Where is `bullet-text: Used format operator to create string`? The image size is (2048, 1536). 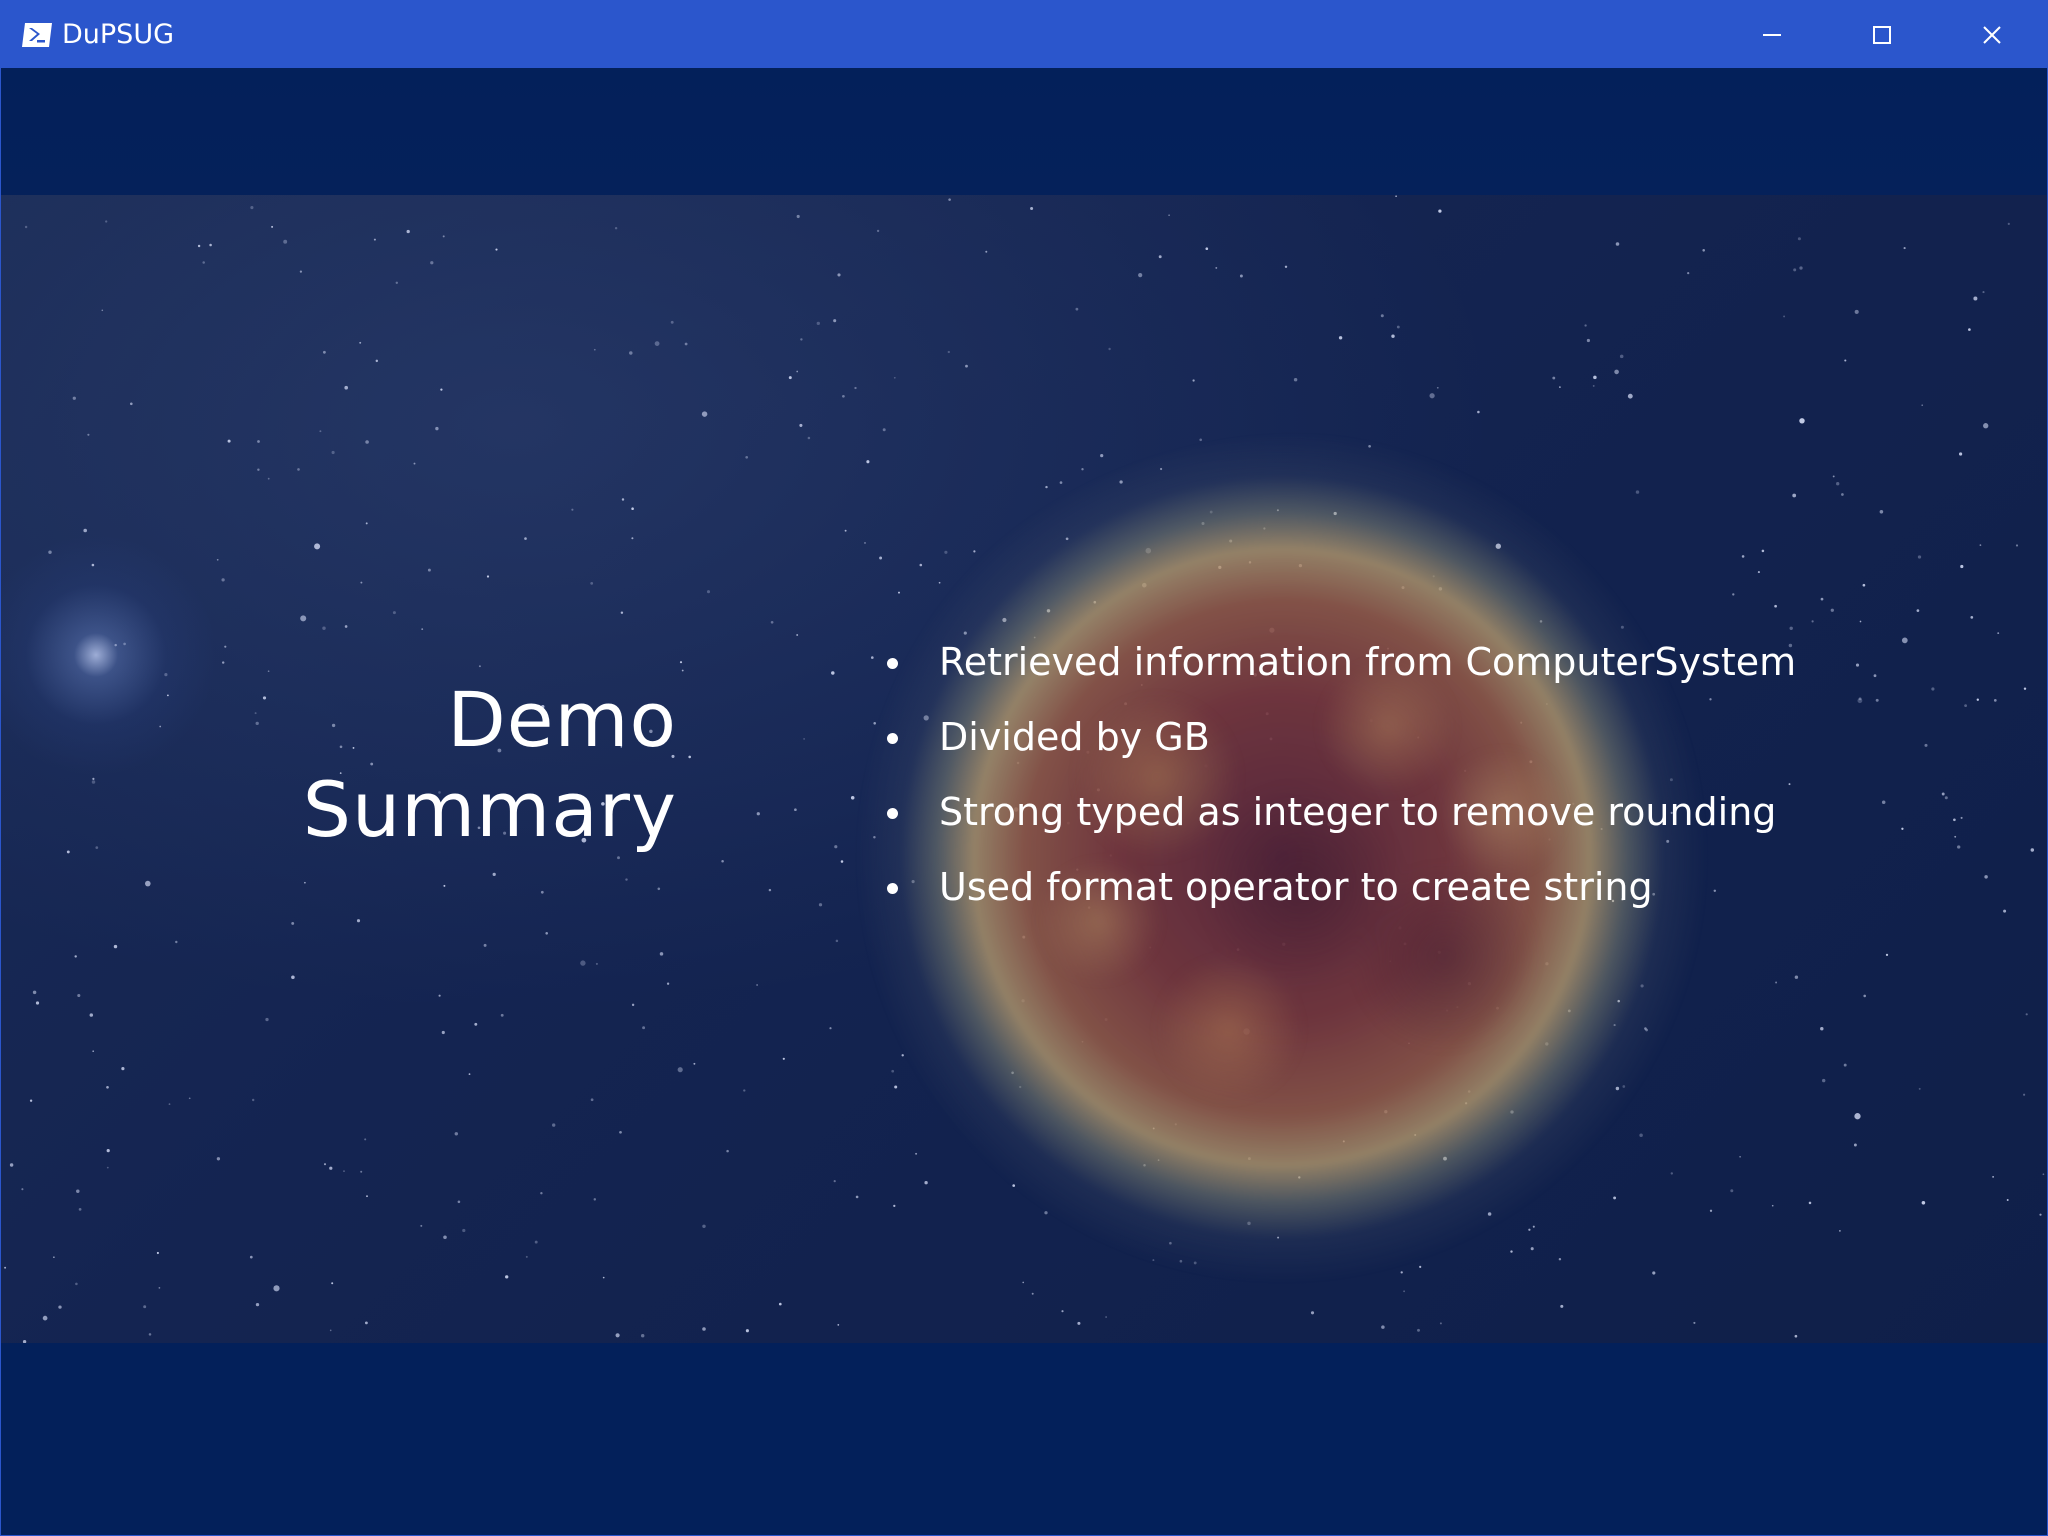 bullet-text: Used format operator to create string is located at coordinates (1296, 887).